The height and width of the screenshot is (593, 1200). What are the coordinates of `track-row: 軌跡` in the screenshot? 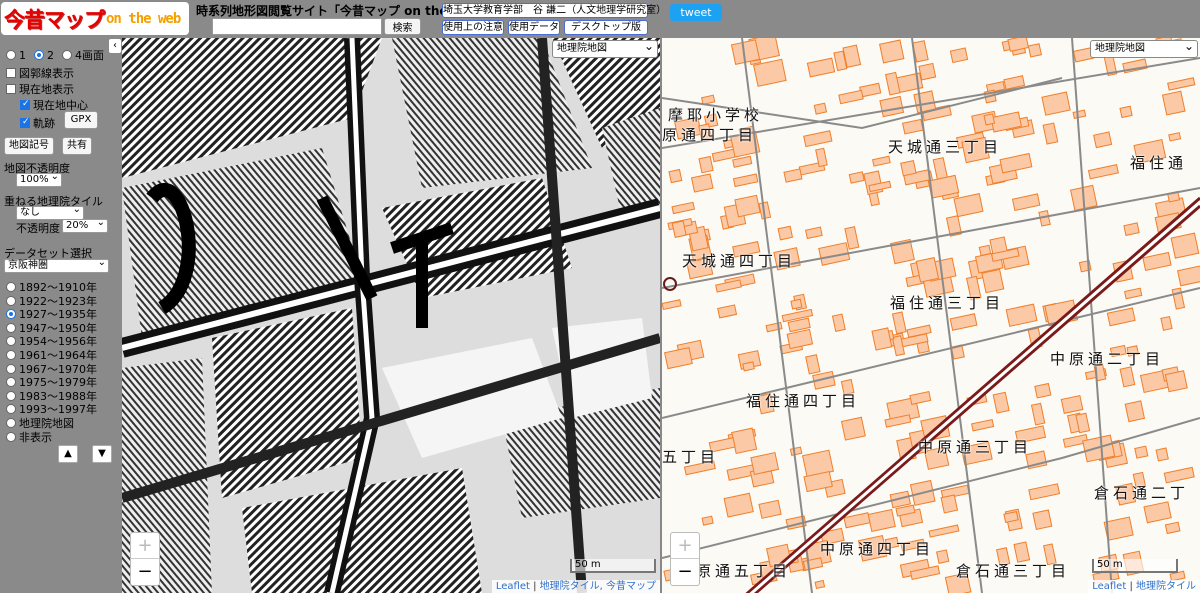 It's located at (37, 123).